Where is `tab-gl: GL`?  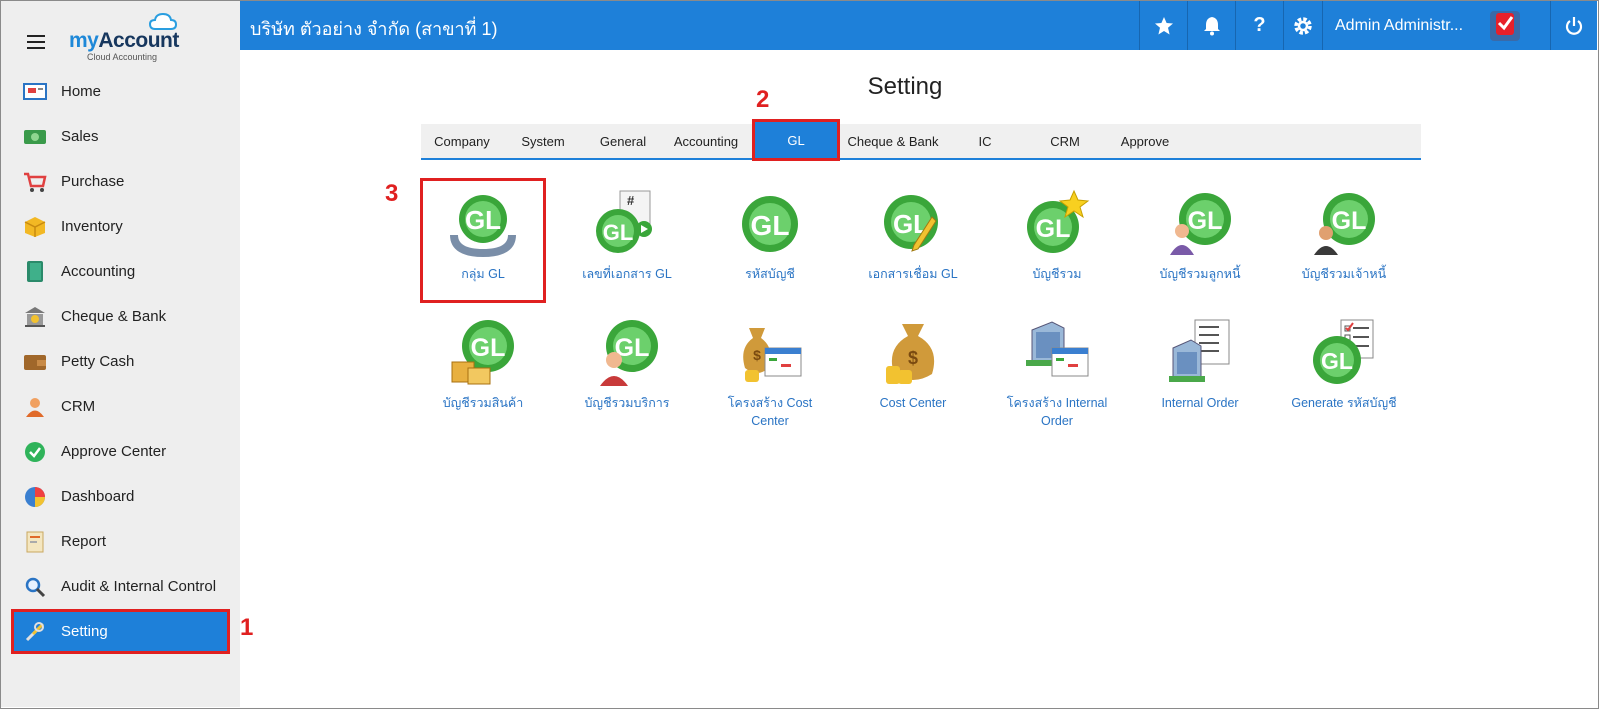
tab-gl: GL is located at coordinates (796, 140).